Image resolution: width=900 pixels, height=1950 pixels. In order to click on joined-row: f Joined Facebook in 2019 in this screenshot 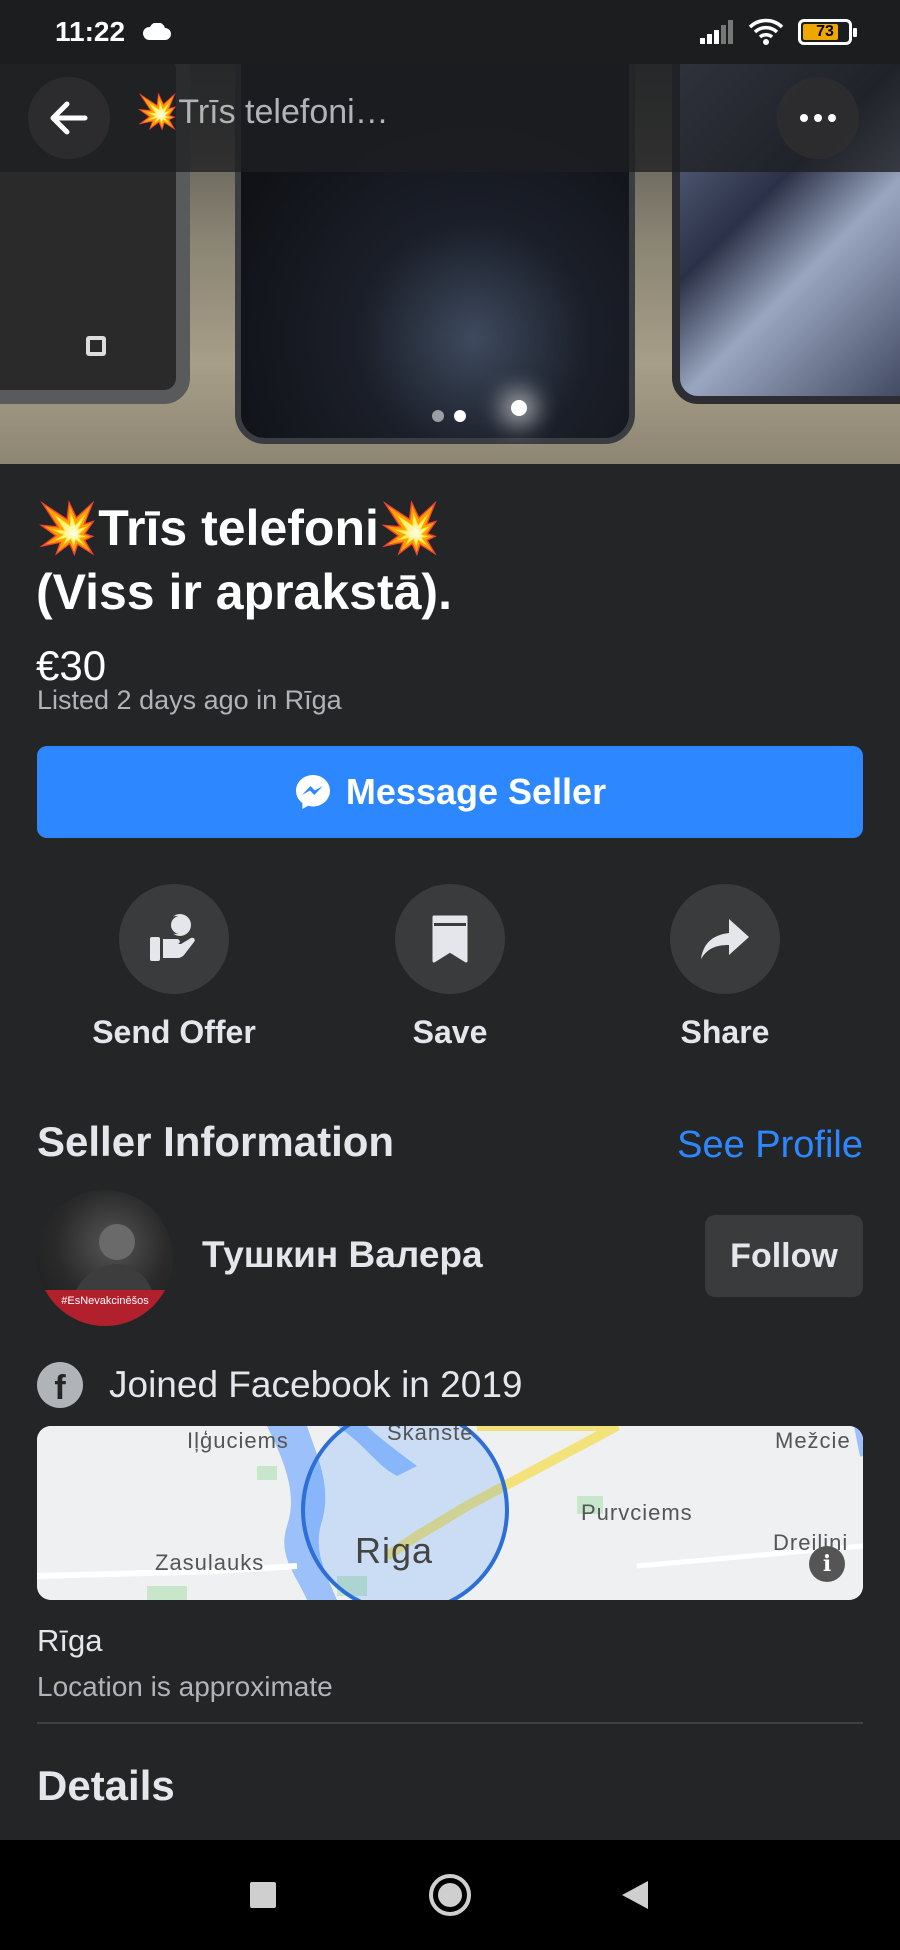, I will do `click(279, 1385)`.